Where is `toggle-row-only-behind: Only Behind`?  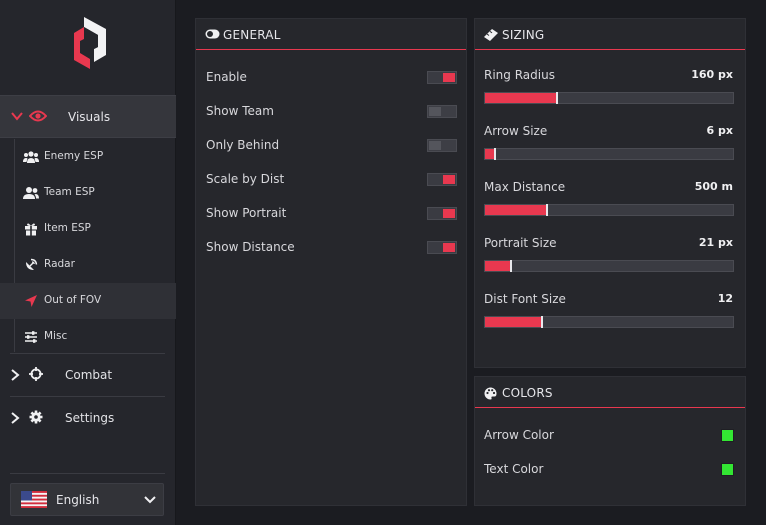
toggle-row-only-behind: Only Behind is located at coordinates (331, 146).